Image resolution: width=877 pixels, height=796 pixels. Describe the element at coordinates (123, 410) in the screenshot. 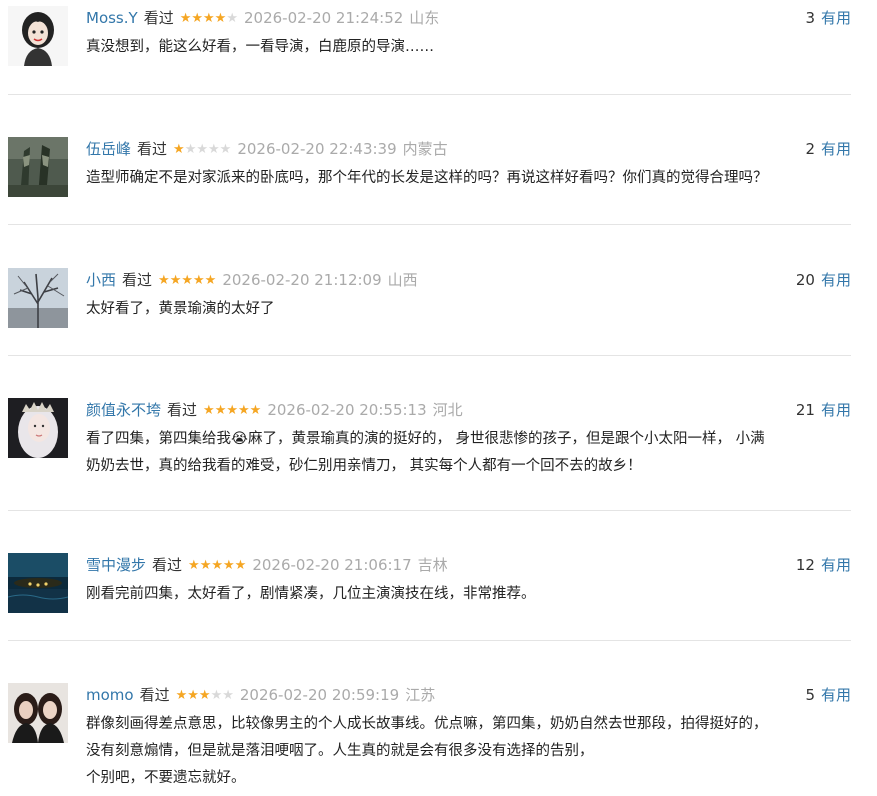

I see `user-name: 颜值永不垮` at that location.